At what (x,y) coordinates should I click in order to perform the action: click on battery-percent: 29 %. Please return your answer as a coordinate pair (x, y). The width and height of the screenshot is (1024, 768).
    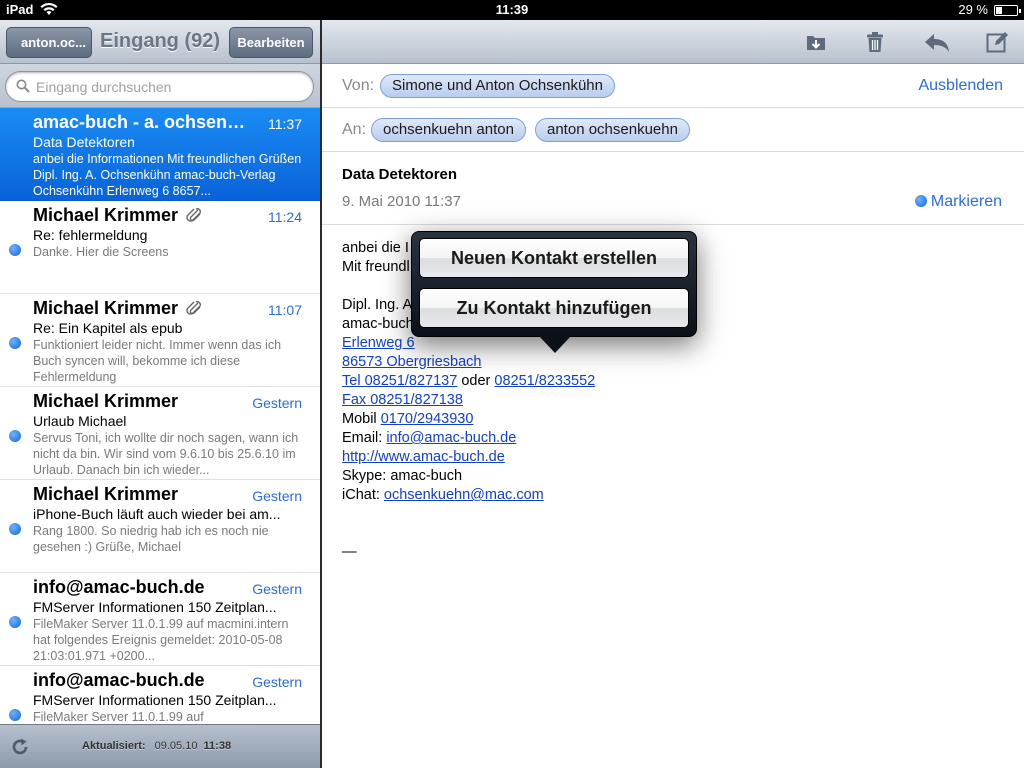
    Looking at the image, I should click on (973, 9).